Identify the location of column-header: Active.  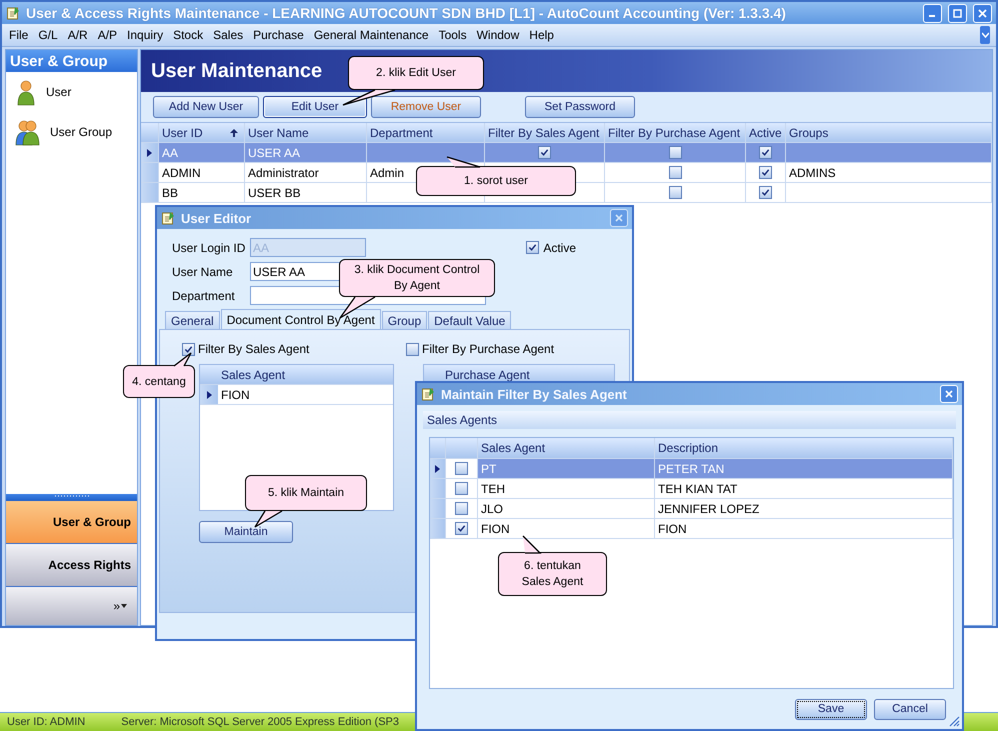
(766, 133).